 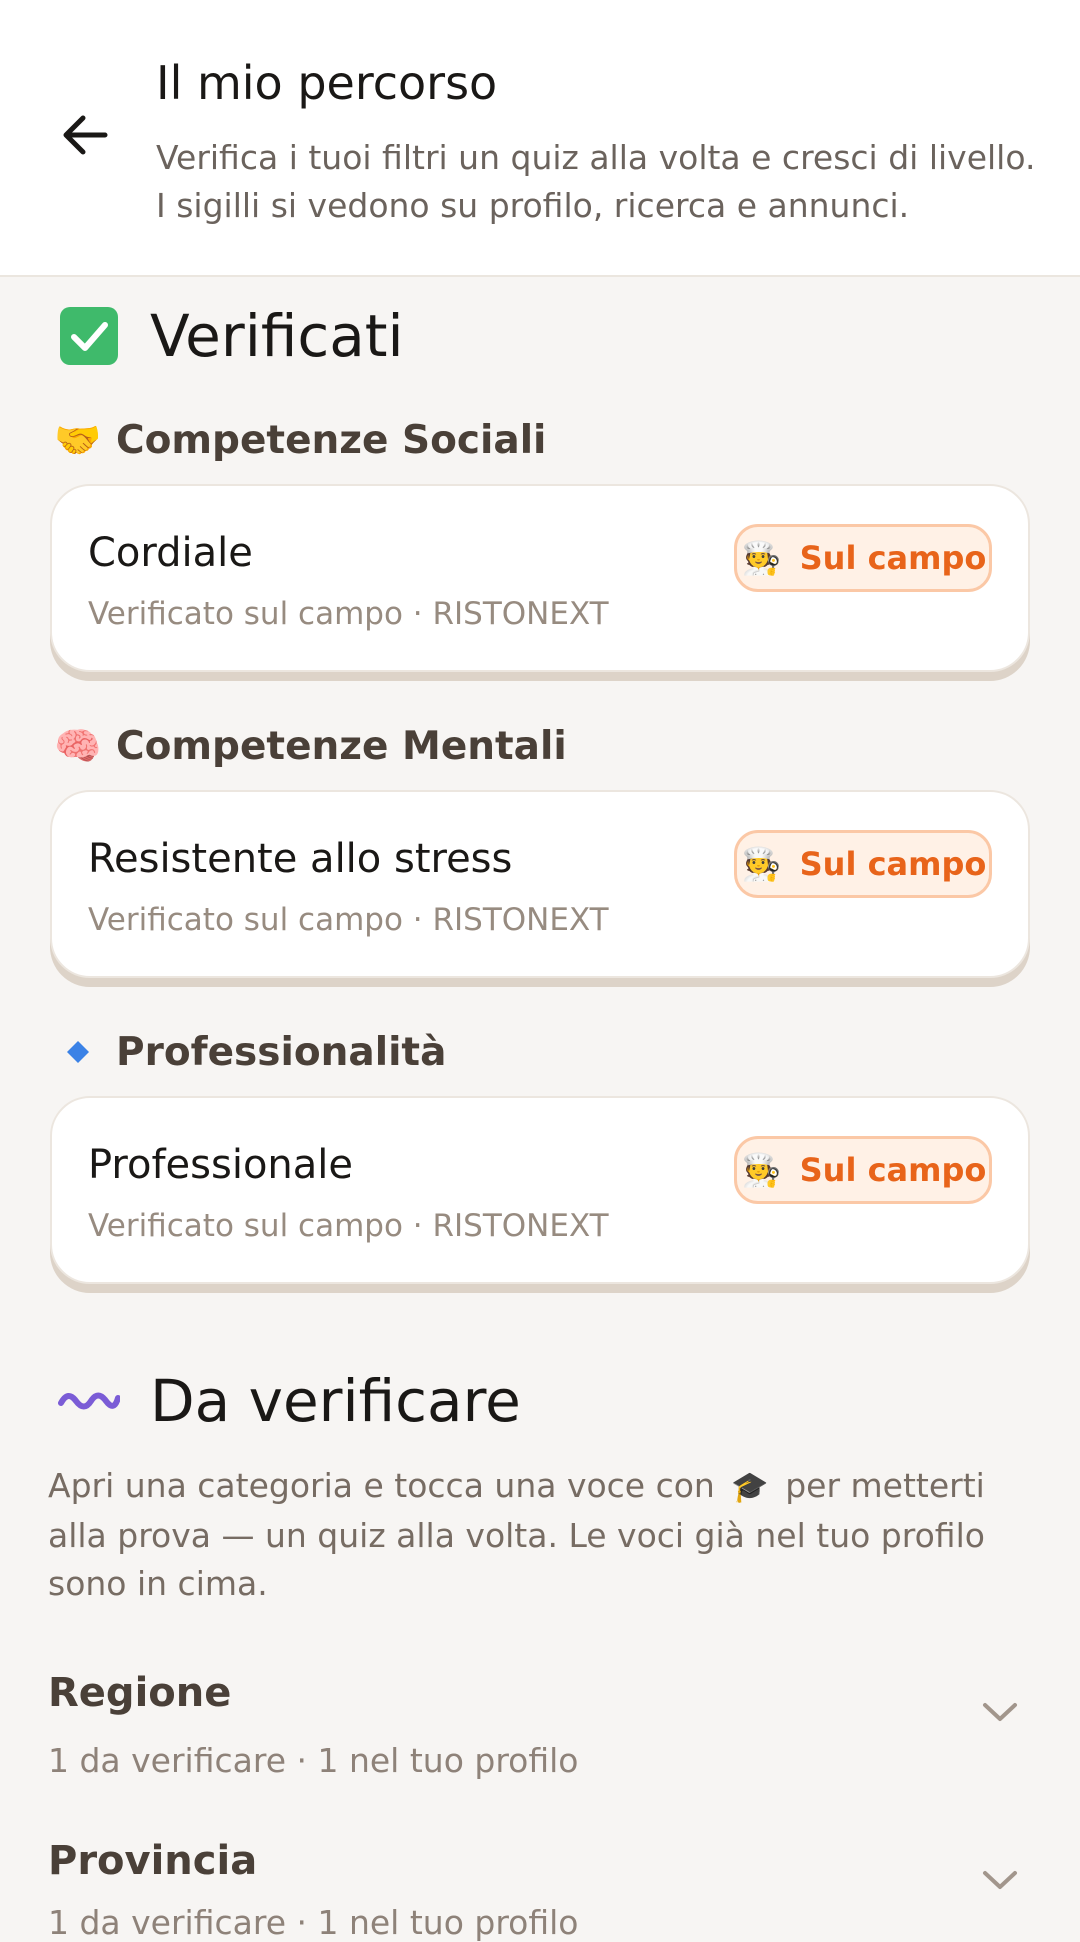 What do you see at coordinates (220, 1165) in the screenshot?
I see `item-title: Professionale` at bounding box center [220, 1165].